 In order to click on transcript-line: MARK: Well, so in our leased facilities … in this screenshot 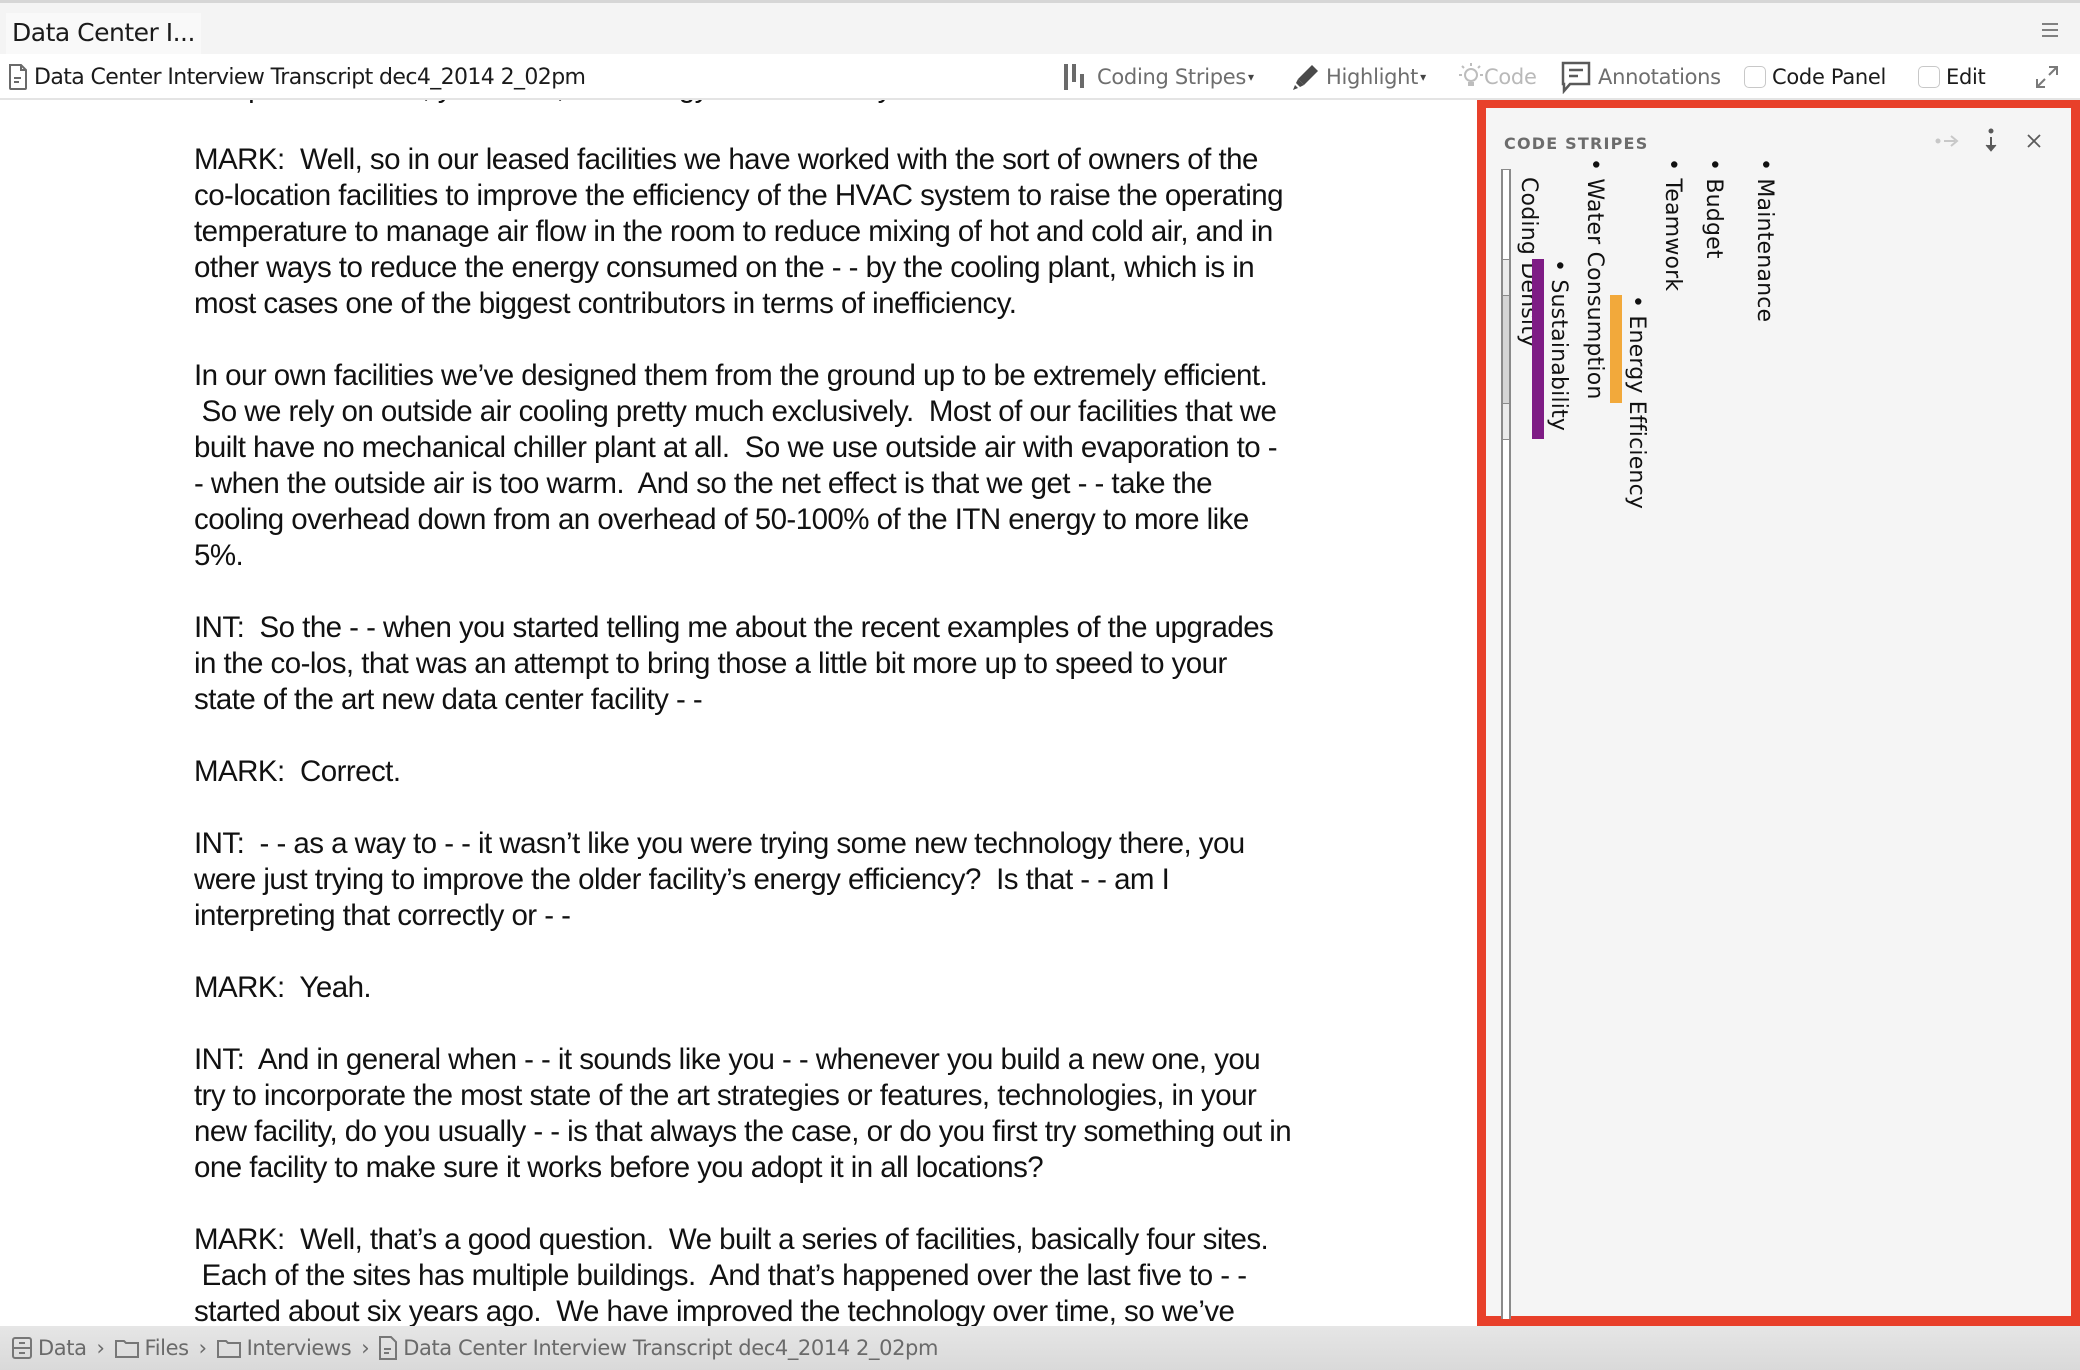, I will do `click(726, 159)`.